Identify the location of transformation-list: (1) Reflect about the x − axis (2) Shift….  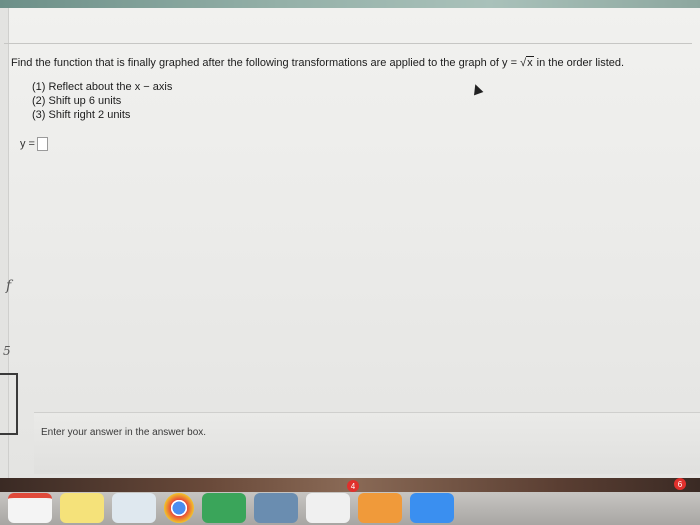
(102, 101).